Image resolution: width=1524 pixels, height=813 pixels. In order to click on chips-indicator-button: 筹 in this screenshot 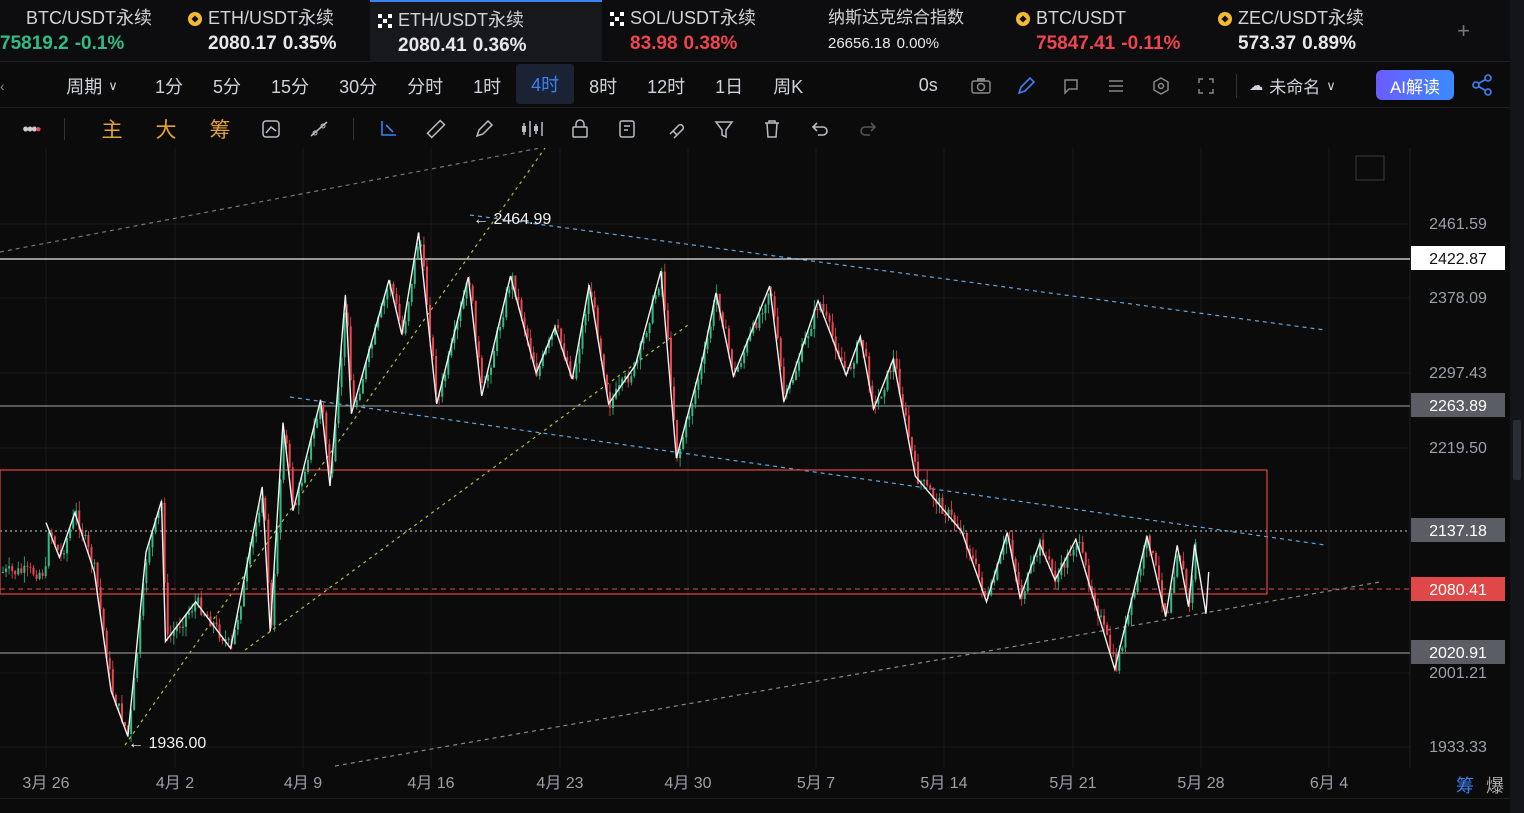, I will do `click(220, 129)`.